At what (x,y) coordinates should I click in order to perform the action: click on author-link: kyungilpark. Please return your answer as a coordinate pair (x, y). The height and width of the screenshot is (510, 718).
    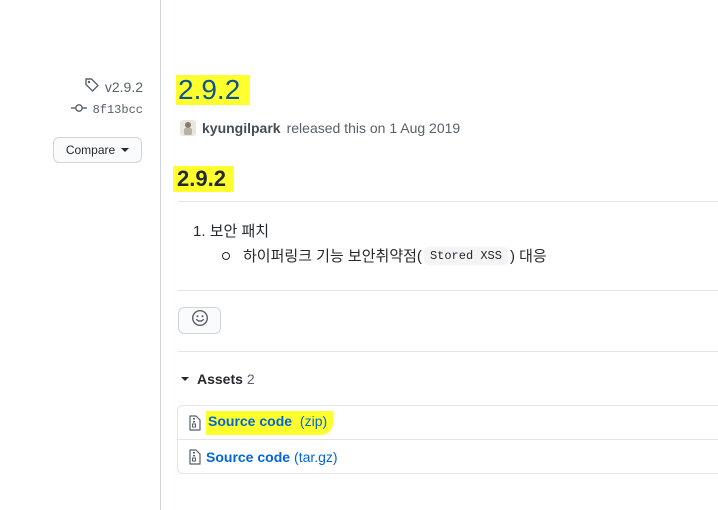
    Looking at the image, I should click on (241, 128).